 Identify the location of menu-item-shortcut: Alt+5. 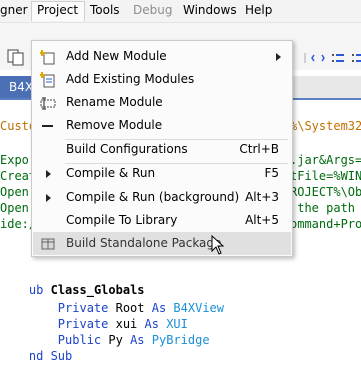
(262, 220).